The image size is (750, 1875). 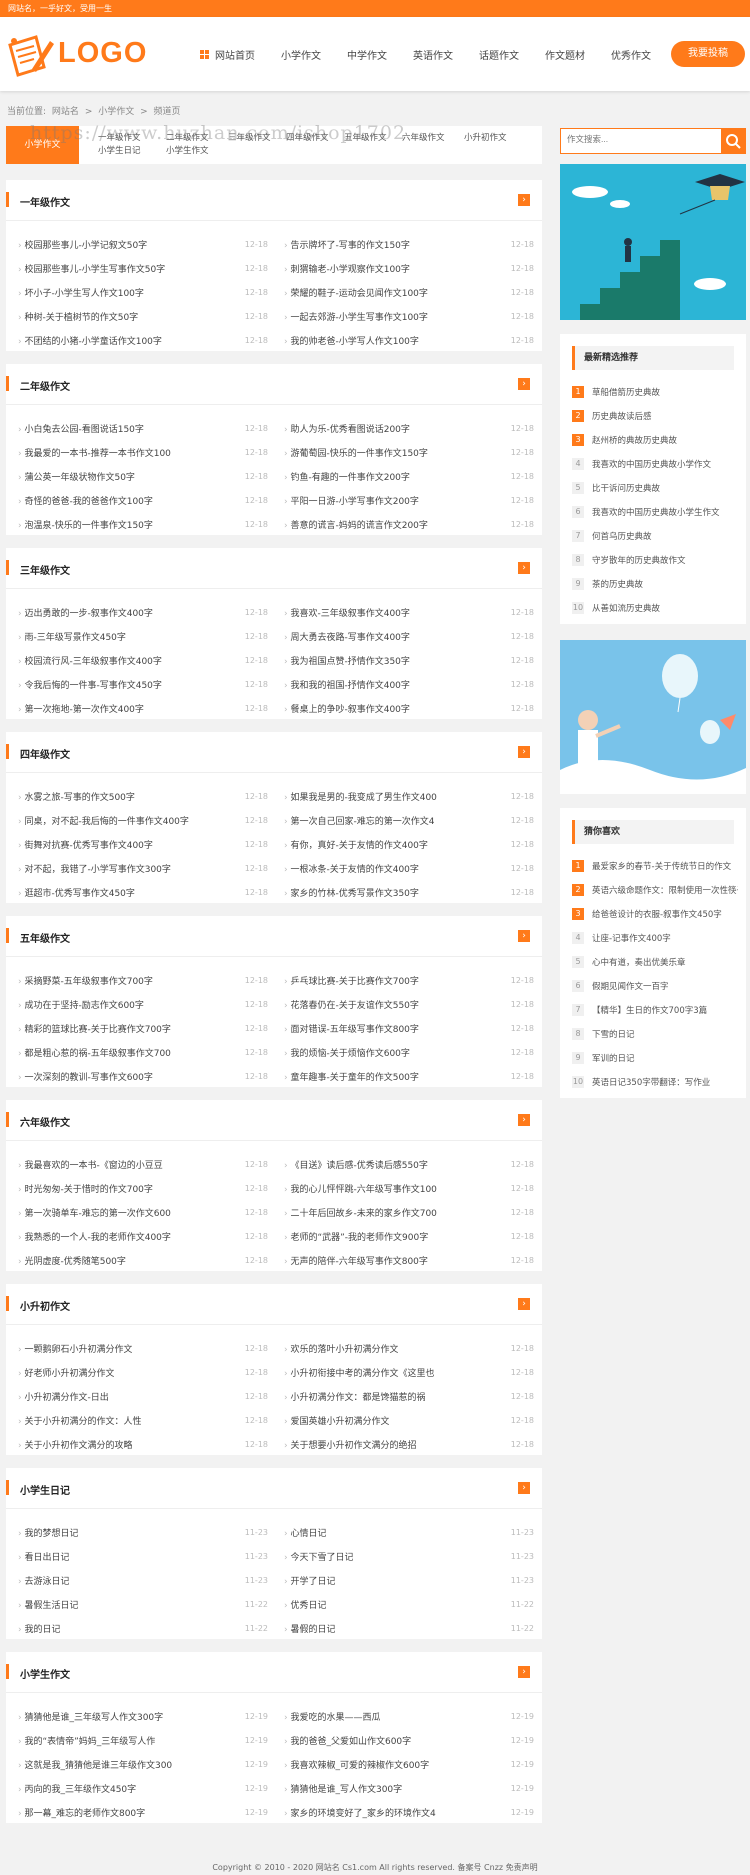 I want to click on ranked-list-item: 1 最爱家乡的春节-关于传统节日的作文, so click(x=655, y=866).